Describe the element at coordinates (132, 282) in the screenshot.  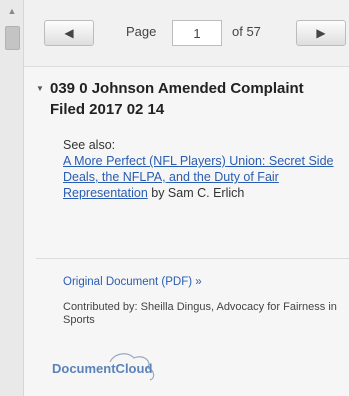
I see `original-document-link: Original Document (PDF) »` at that location.